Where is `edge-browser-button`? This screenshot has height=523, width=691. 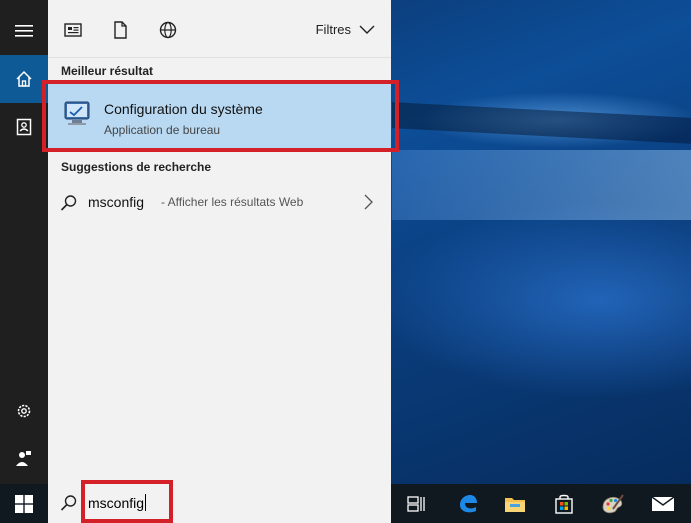
edge-browser-button is located at coordinates (468, 503).